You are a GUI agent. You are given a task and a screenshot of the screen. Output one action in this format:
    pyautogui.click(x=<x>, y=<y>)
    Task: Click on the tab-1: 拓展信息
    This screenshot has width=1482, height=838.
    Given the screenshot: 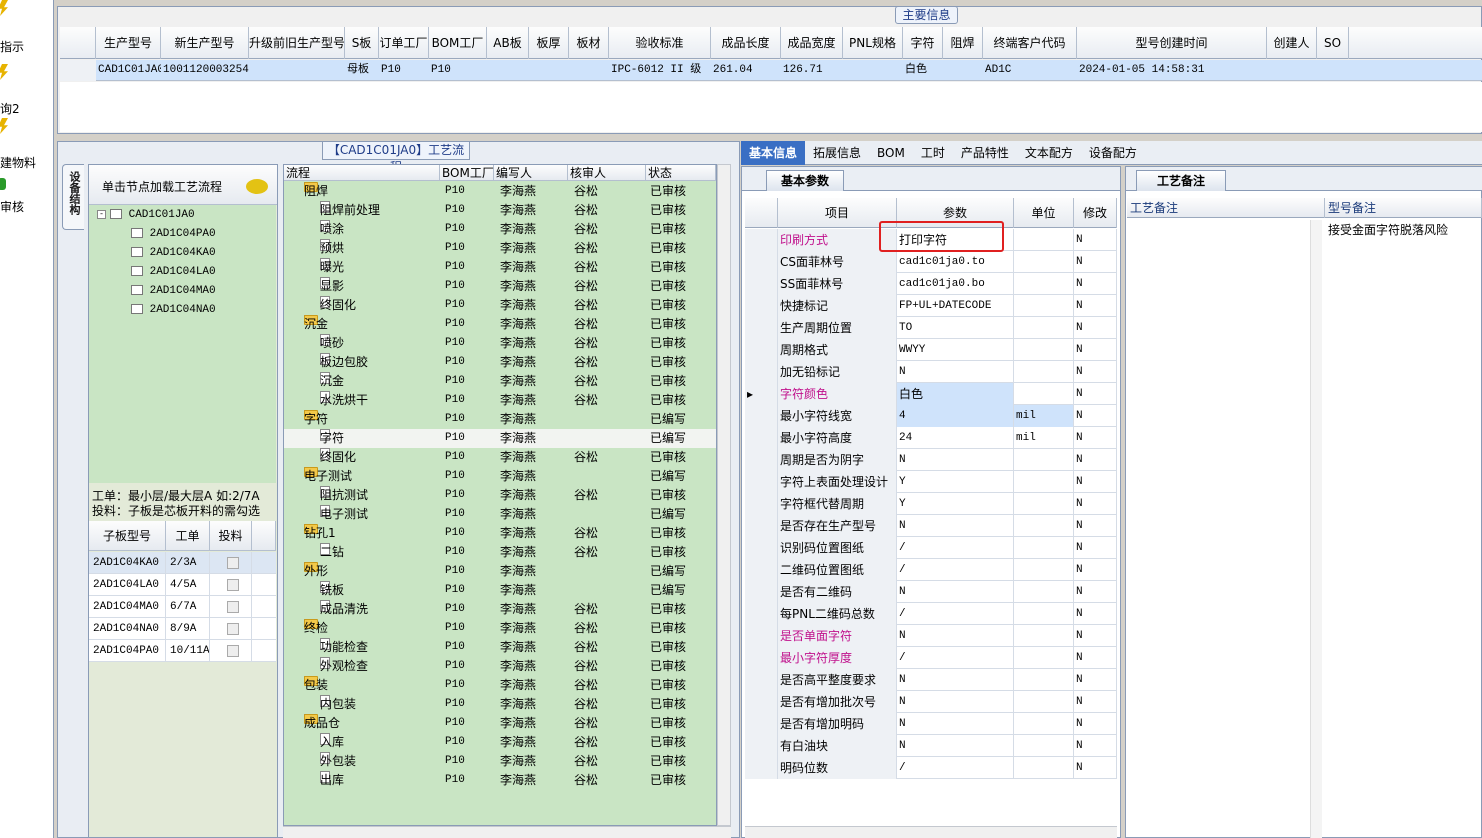 What is the action you would take?
    pyautogui.click(x=837, y=153)
    